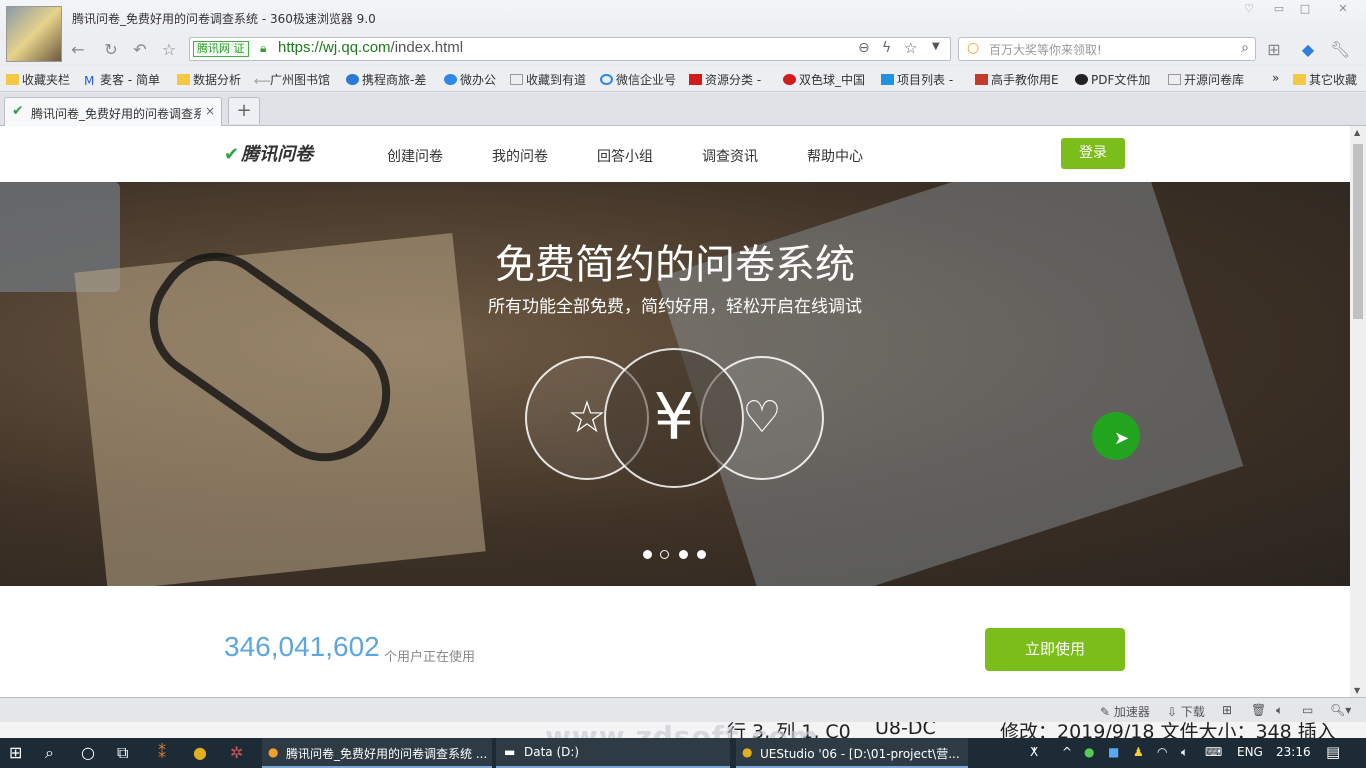 This screenshot has width=1366, height=768. I want to click on bookmark-item: 收藏到有道, so click(548, 79).